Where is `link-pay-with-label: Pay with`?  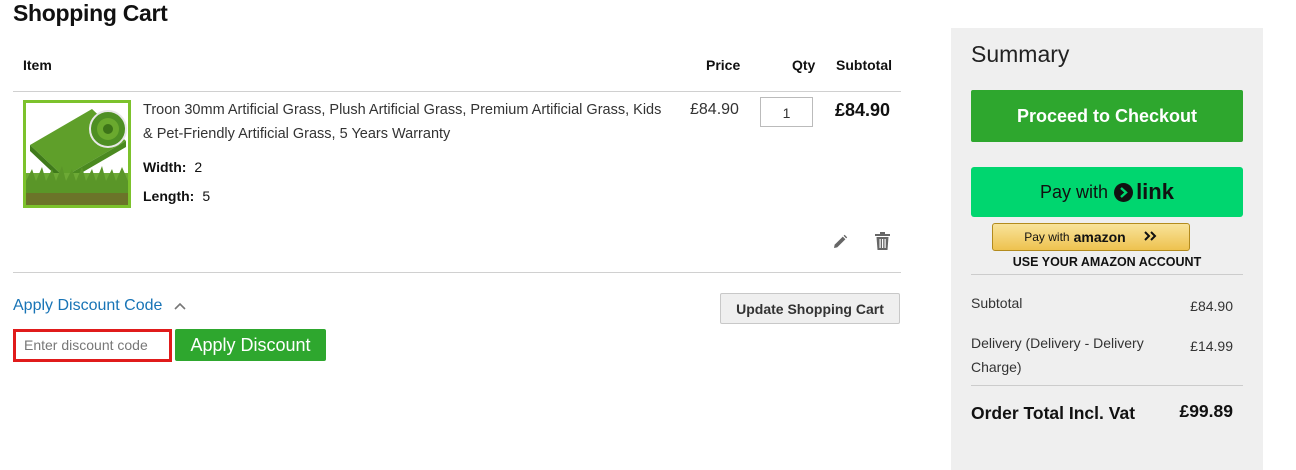
link-pay-with-label: Pay with is located at coordinates (1074, 191).